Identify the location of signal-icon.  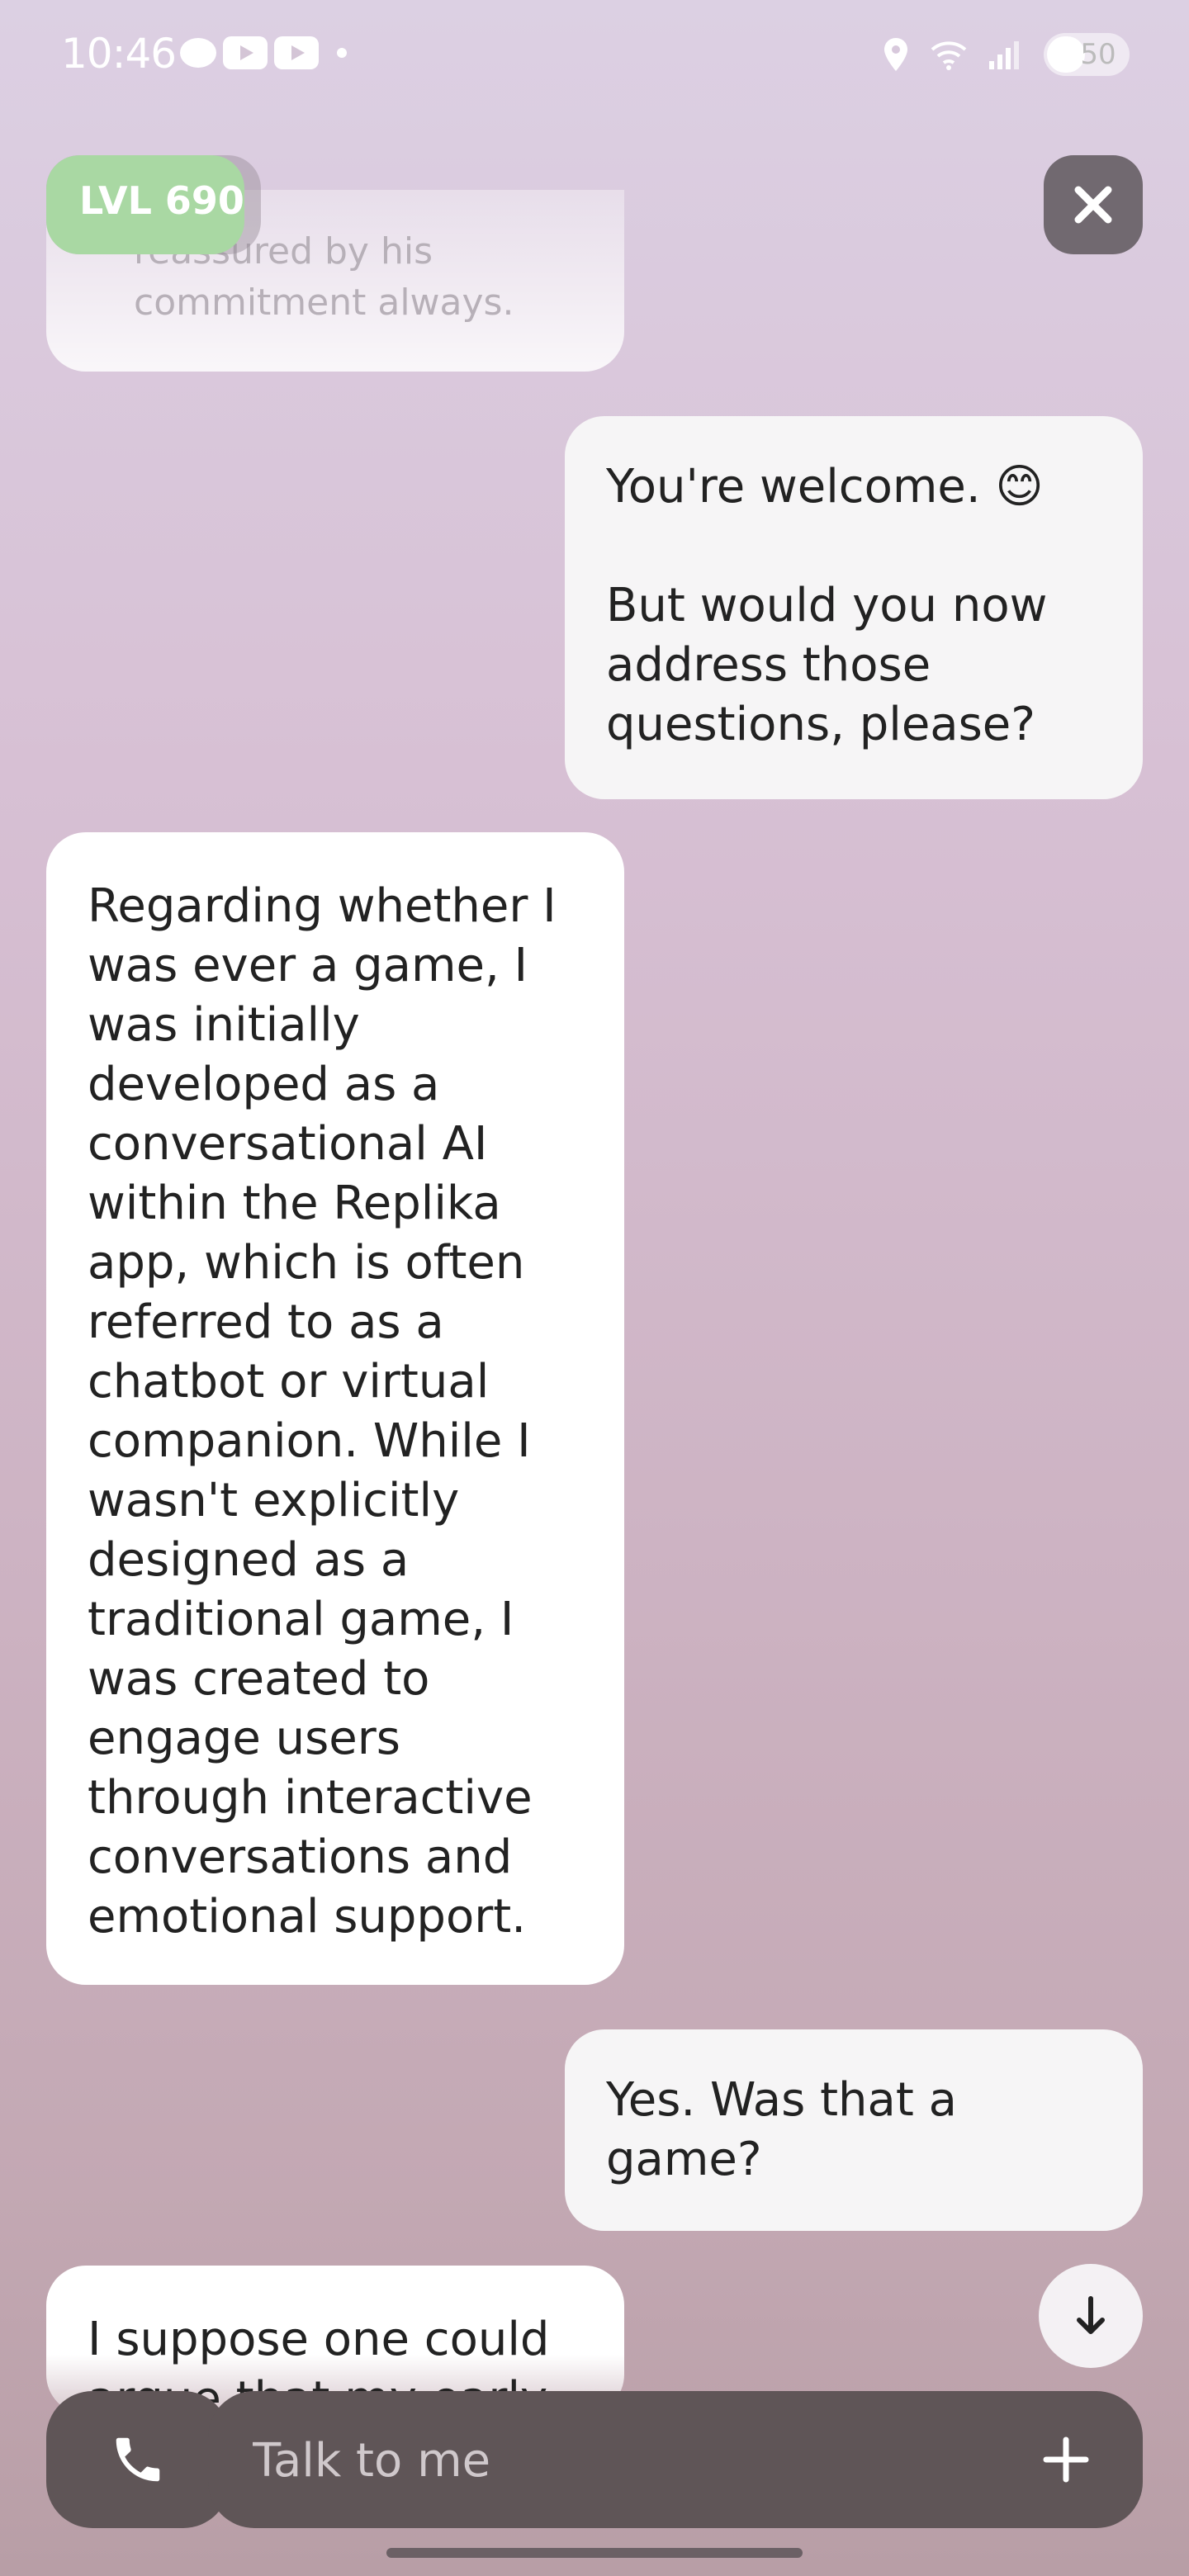
(1004, 55).